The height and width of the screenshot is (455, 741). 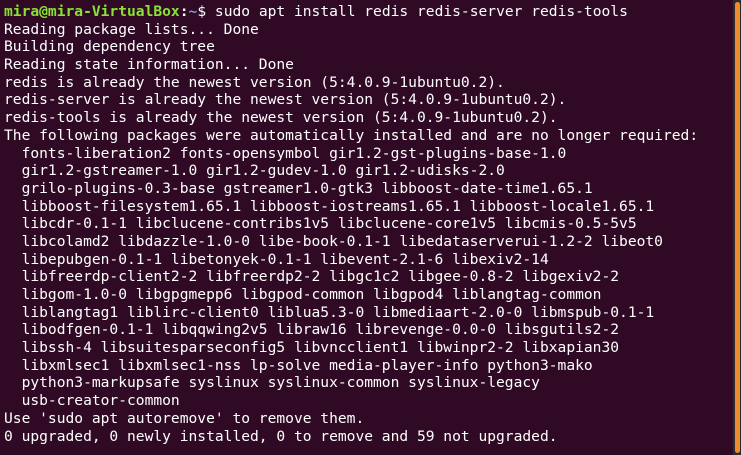 I want to click on prompt-symbol: $, so click(x=202, y=11).